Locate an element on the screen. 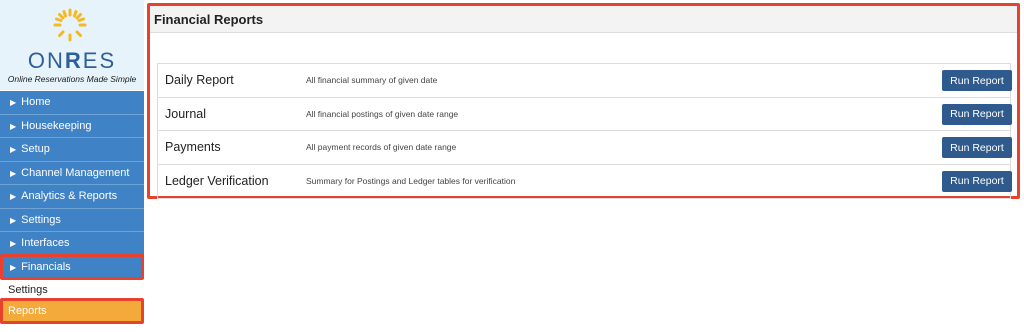 This screenshot has height=332, width=1024. nav-setup: ▶ Setup is located at coordinates (72, 150).